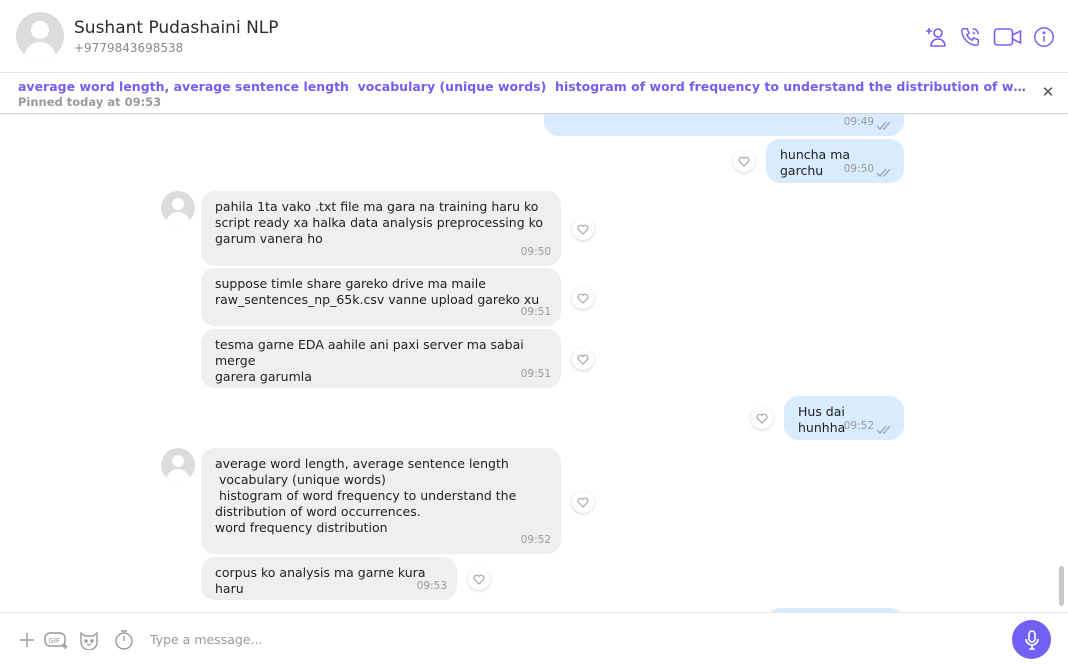  I want to click on microphone-button, so click(1031, 639).